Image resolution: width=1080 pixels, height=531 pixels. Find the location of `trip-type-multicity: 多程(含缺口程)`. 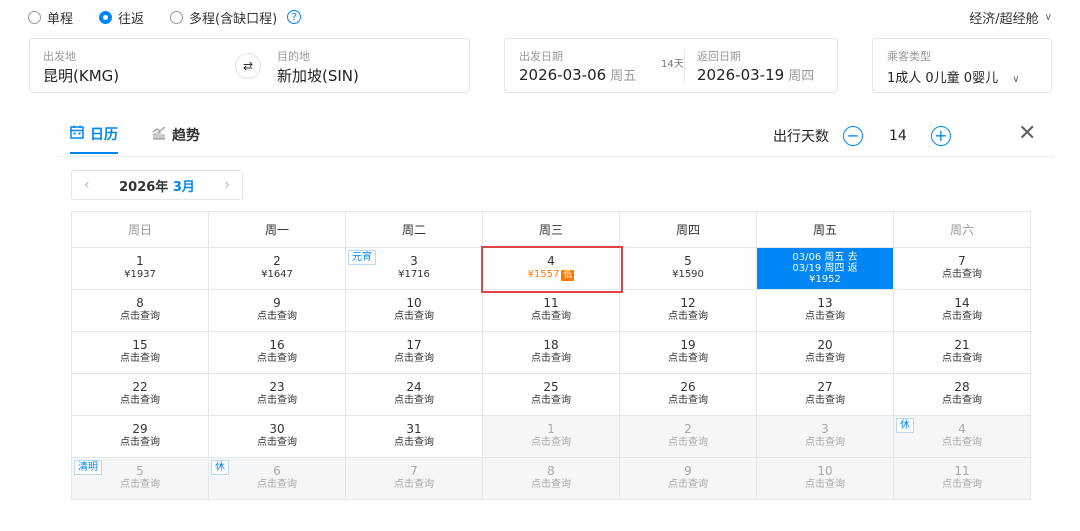

trip-type-multicity: 多程(含缺口程) is located at coordinates (223, 17).